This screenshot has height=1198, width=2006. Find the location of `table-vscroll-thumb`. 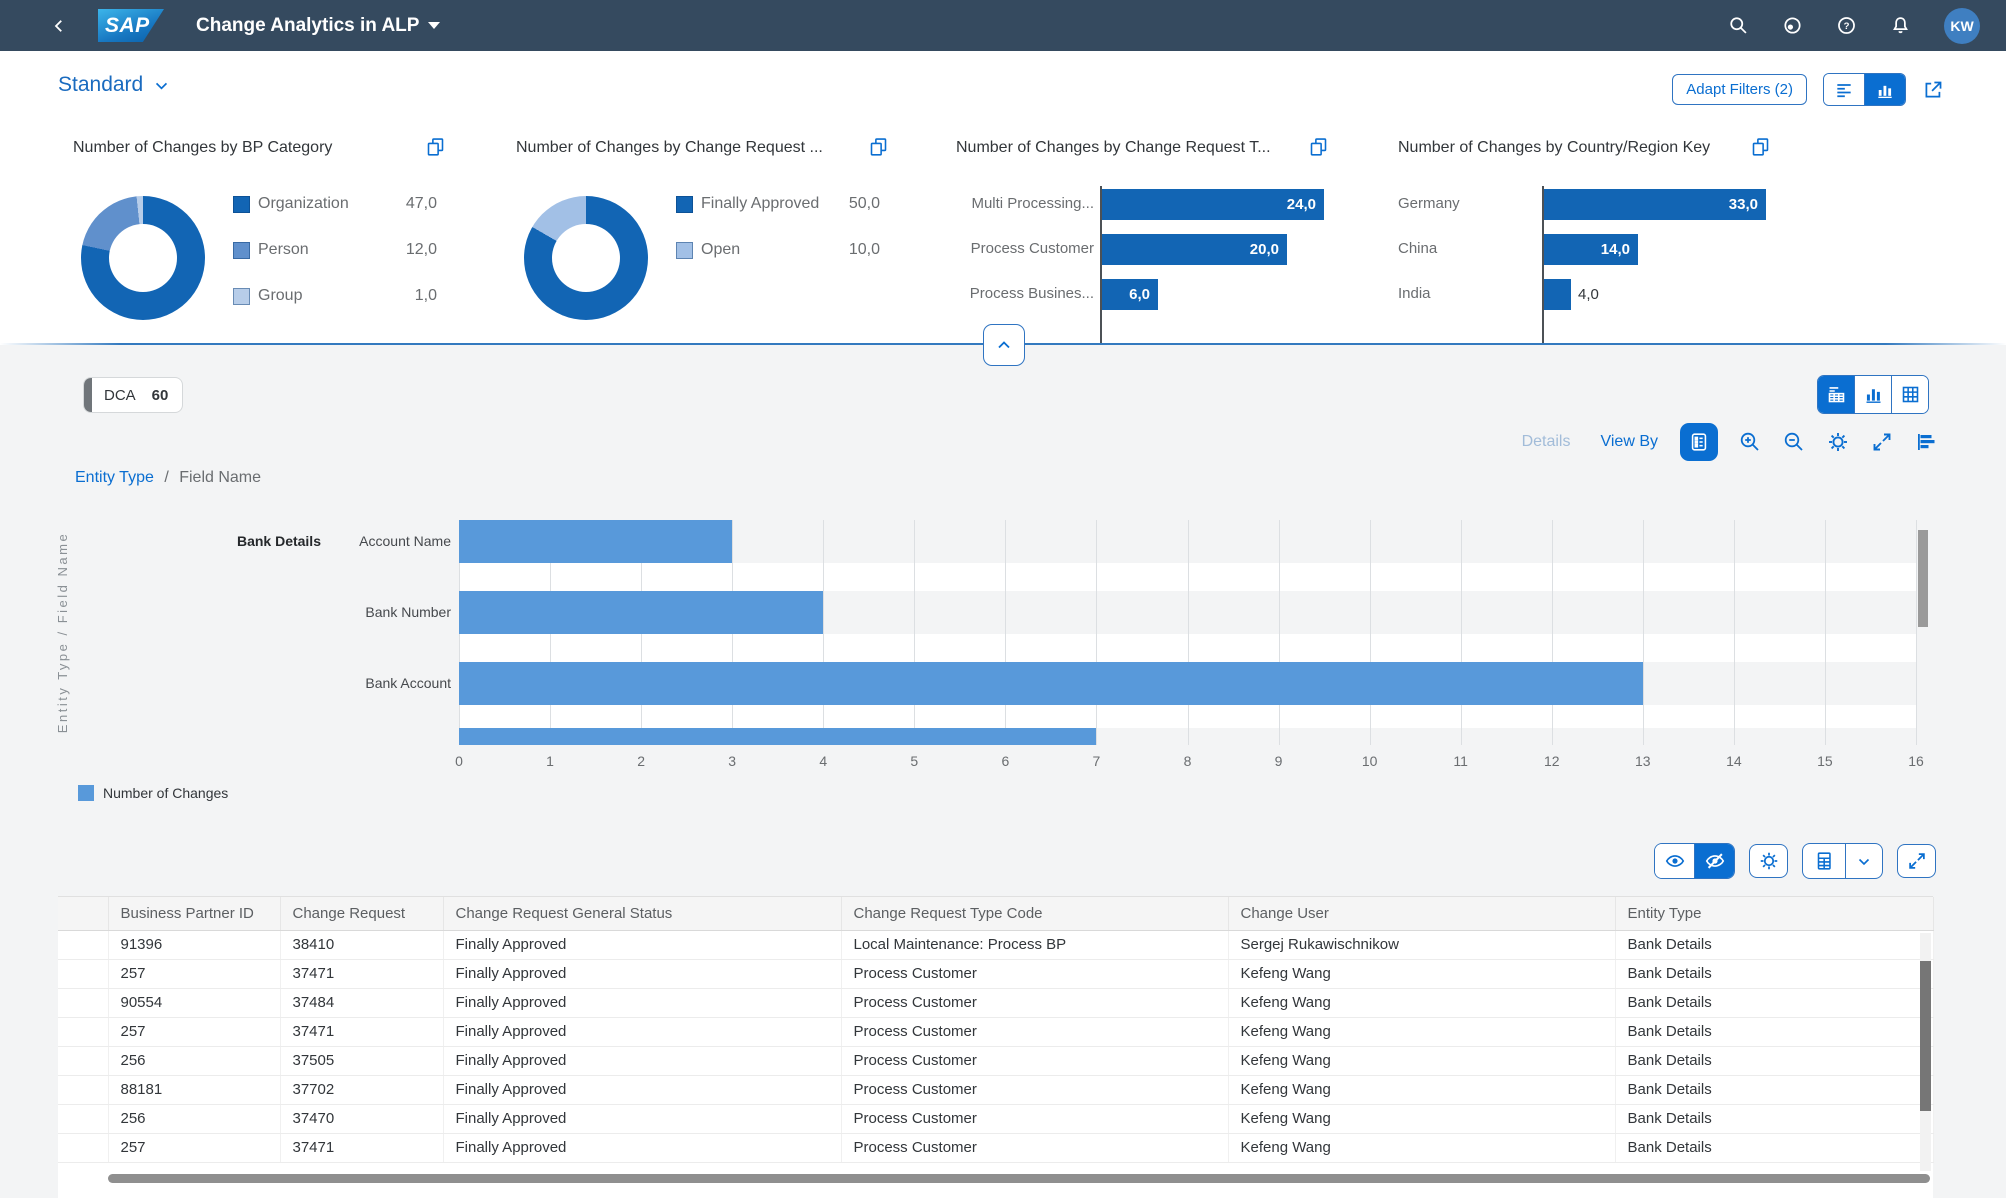

table-vscroll-thumb is located at coordinates (1925, 1036).